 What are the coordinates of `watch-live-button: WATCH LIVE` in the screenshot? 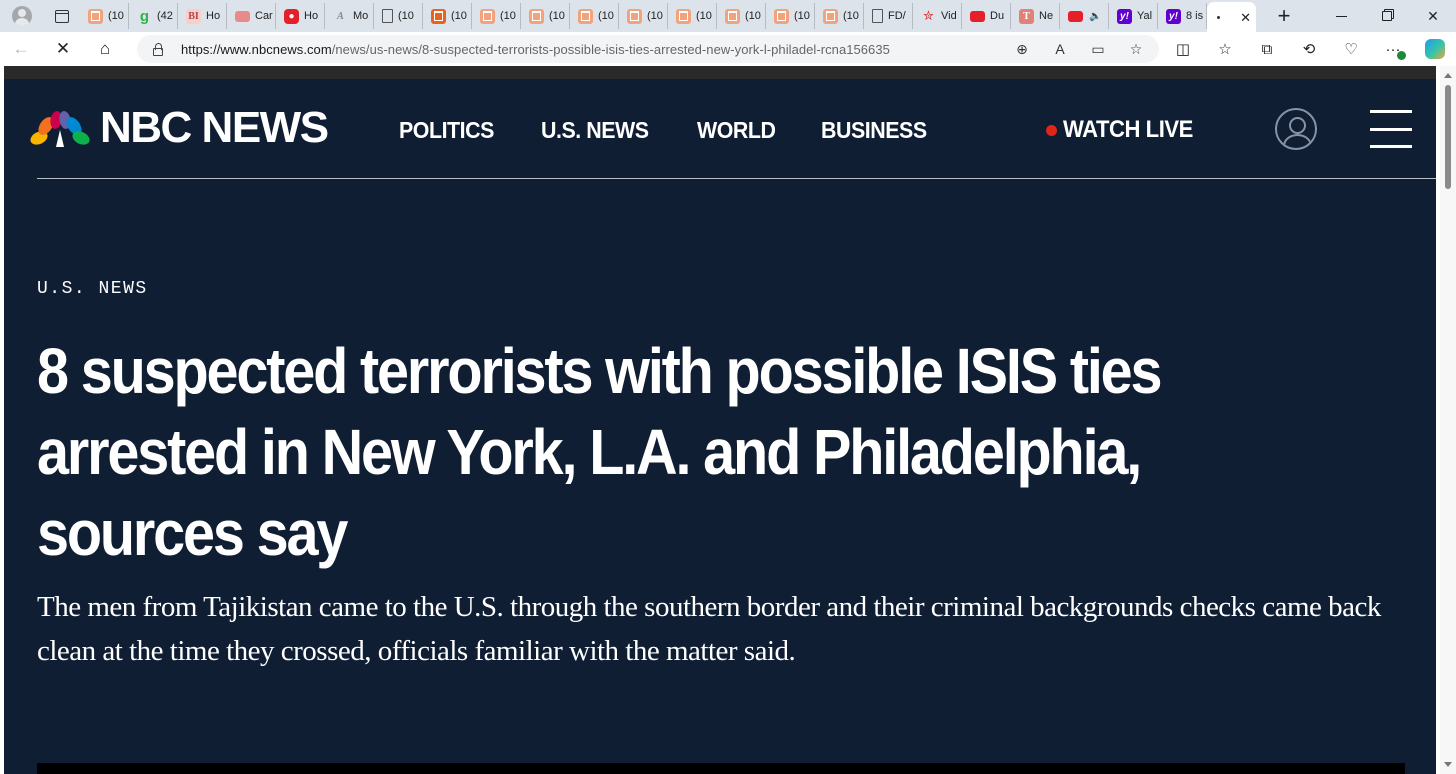 It's located at (1125, 130).